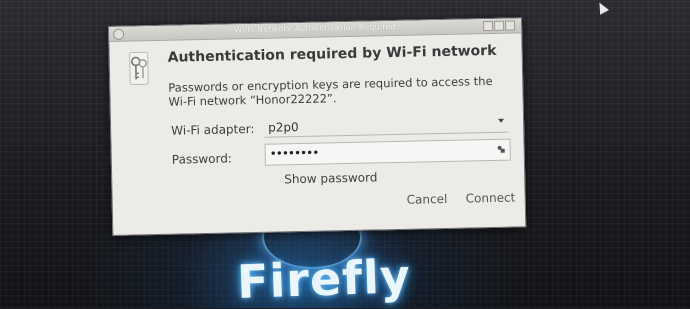 The image size is (690, 309). I want to click on show-password-checkbox: Show password, so click(330, 178).